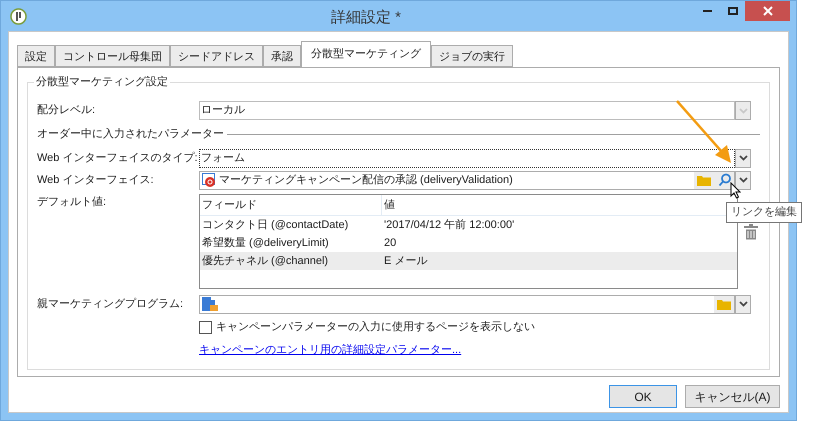 The width and height of the screenshot is (813, 425). Describe the element at coordinates (265, 261) in the screenshot. I see `table-cell-text: 優先チャネル (@channel)` at that location.